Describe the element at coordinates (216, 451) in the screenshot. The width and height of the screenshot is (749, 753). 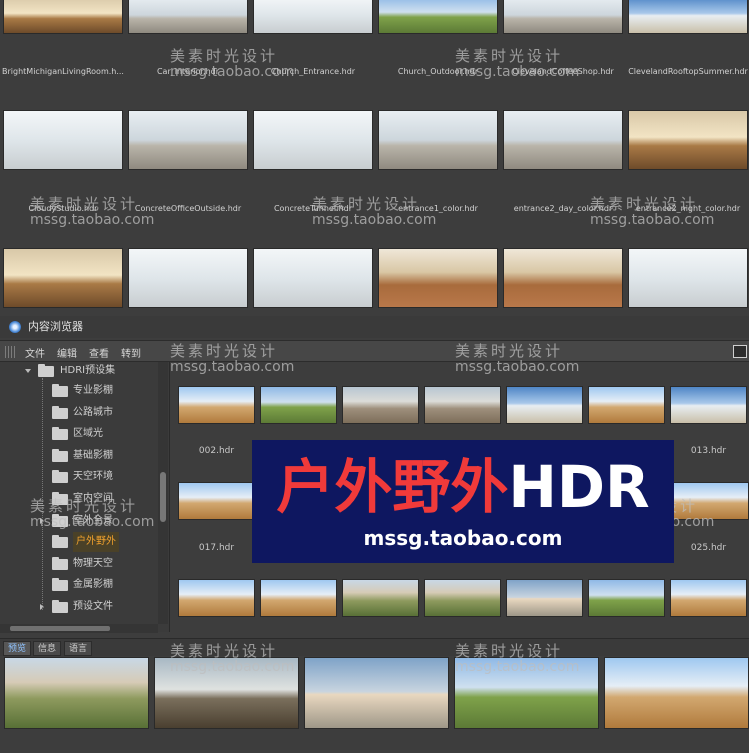
I see `asset-filename: 002.hdr` at that location.